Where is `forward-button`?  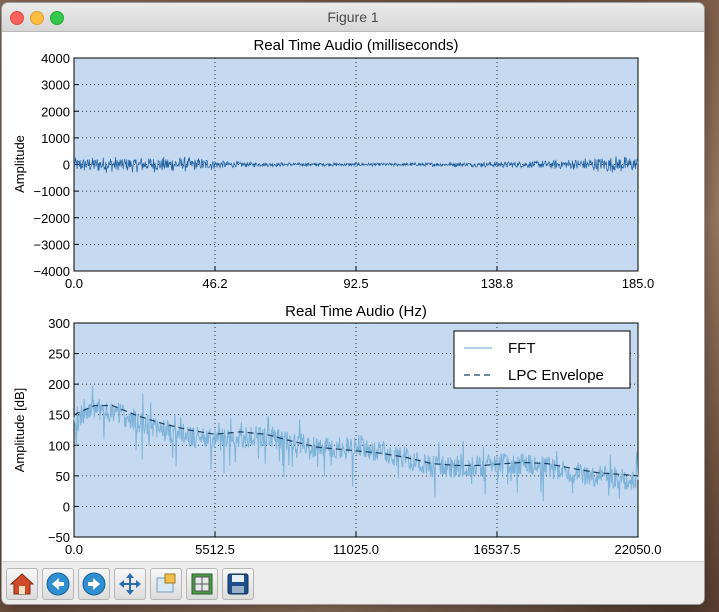
forward-button is located at coordinates (94, 584).